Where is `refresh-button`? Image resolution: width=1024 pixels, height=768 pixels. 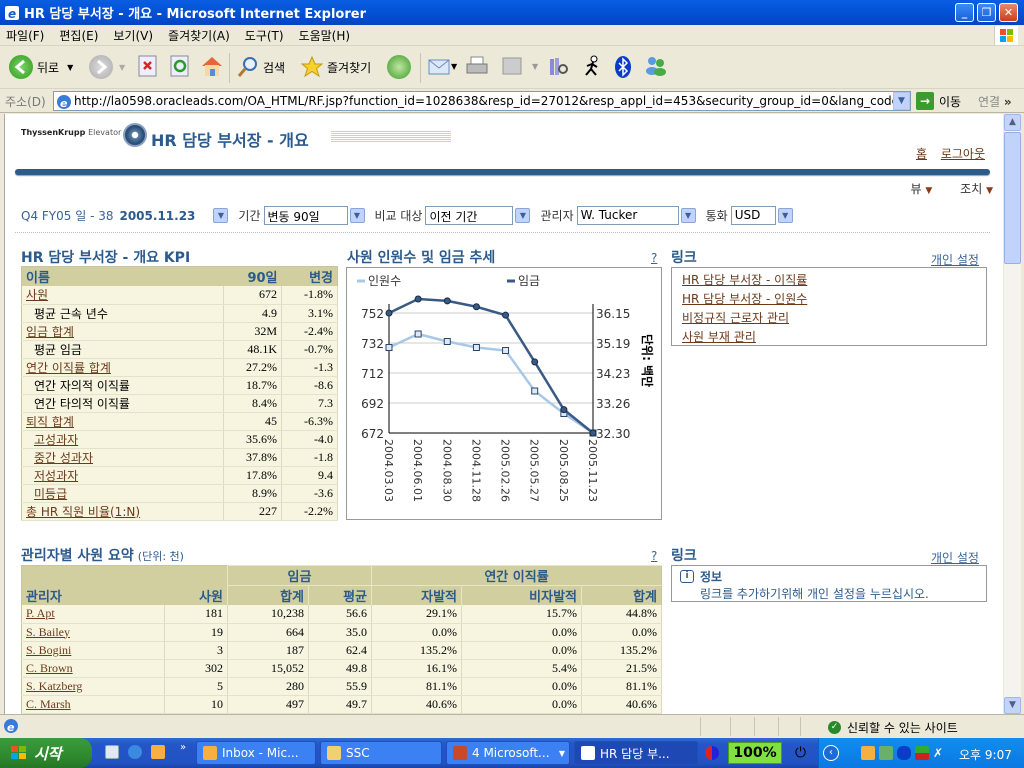 refresh-button is located at coordinates (180, 66).